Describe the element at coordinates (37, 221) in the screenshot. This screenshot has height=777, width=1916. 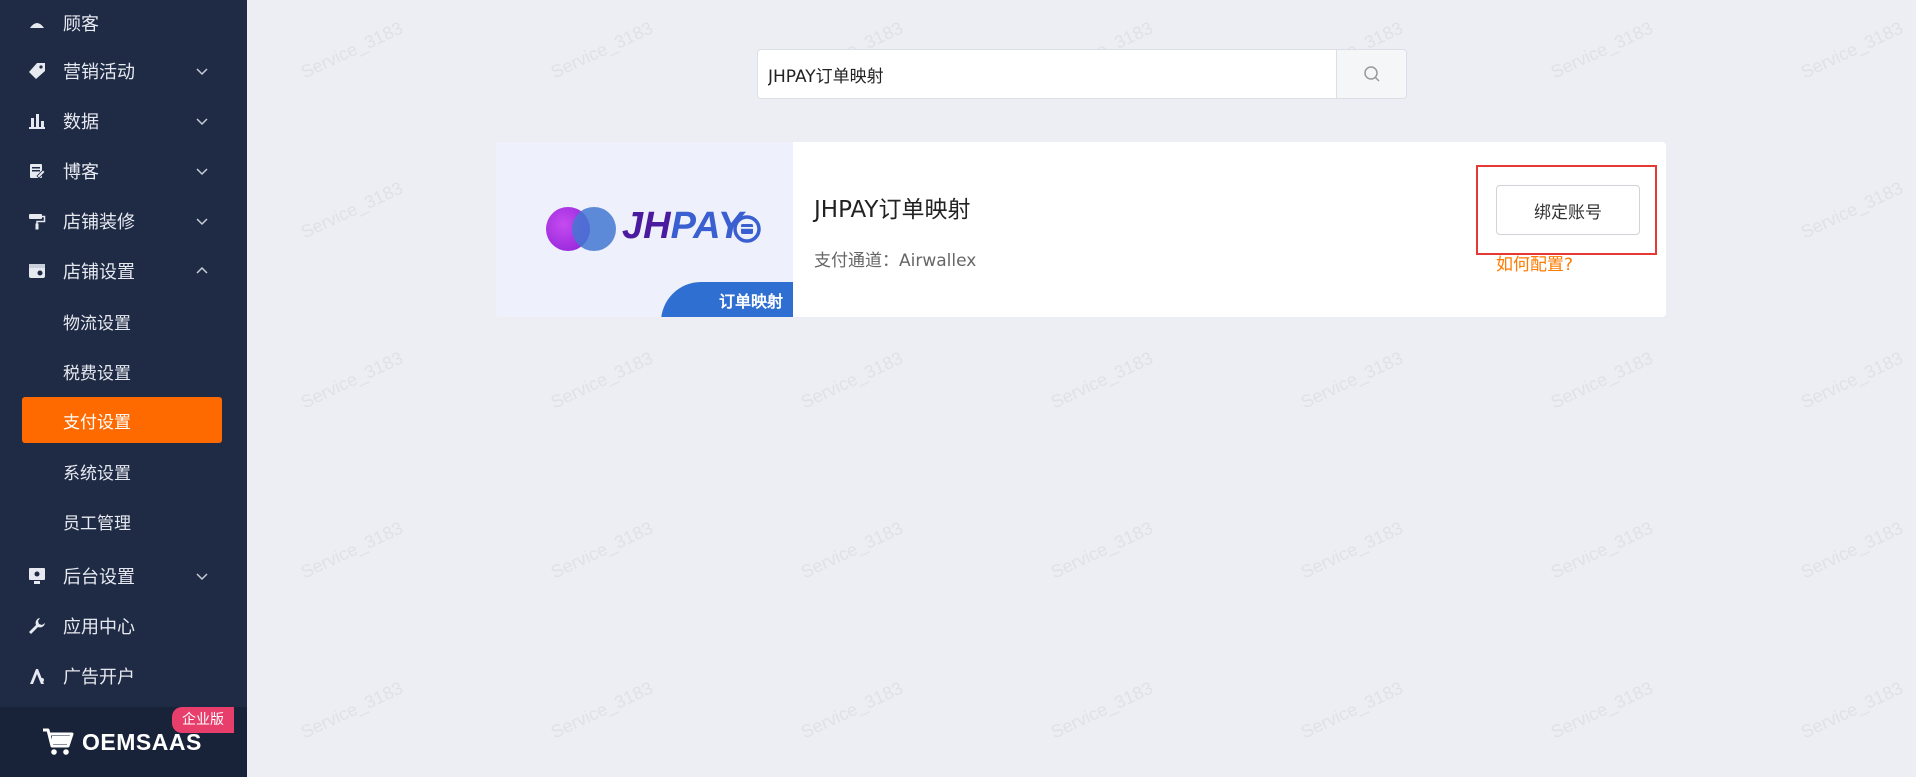
I see `paint-roller-icon` at that location.